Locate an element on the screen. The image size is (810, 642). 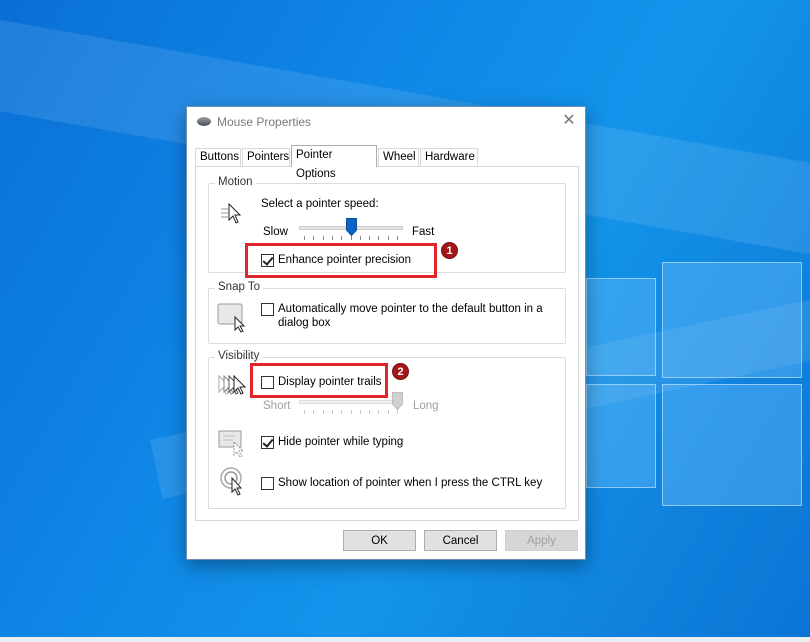
short-label: Short is located at coordinates (277, 406).